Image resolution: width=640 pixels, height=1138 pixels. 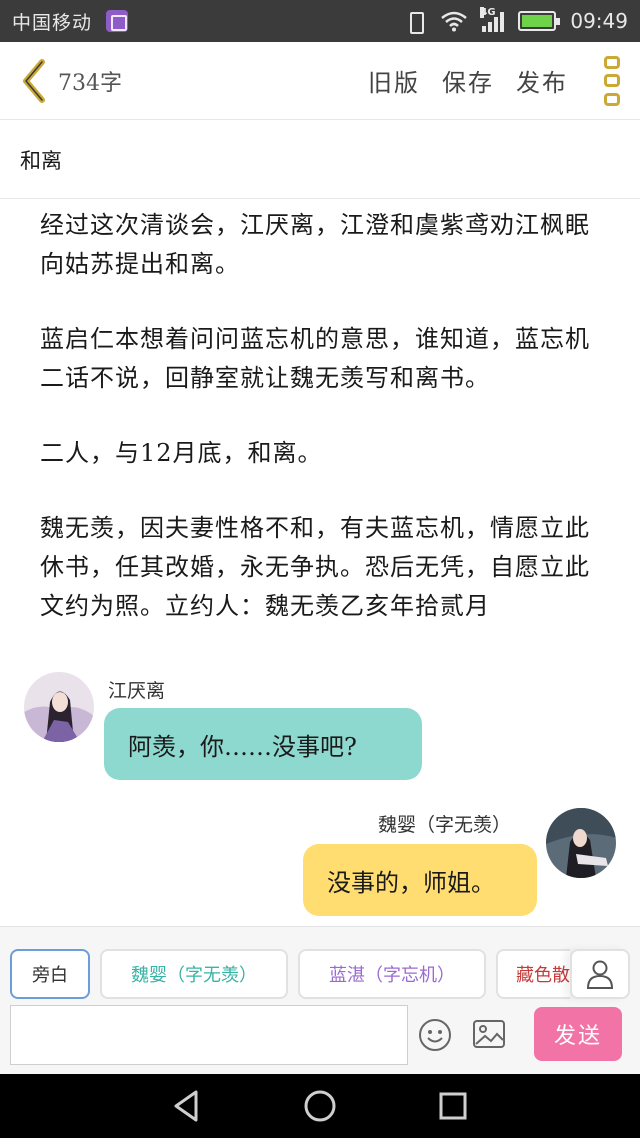 I want to click on role-chip-lanzhan: 蓝湛（字忘机）, so click(x=392, y=974).